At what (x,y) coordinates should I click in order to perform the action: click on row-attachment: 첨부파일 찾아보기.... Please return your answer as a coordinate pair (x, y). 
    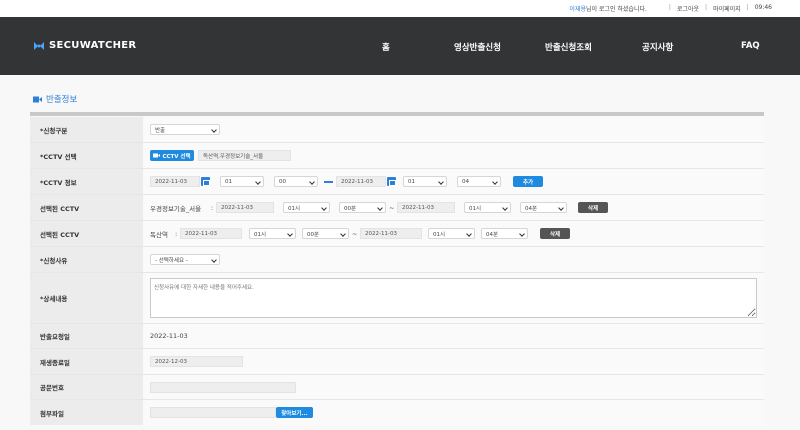
    Looking at the image, I should click on (397, 412).